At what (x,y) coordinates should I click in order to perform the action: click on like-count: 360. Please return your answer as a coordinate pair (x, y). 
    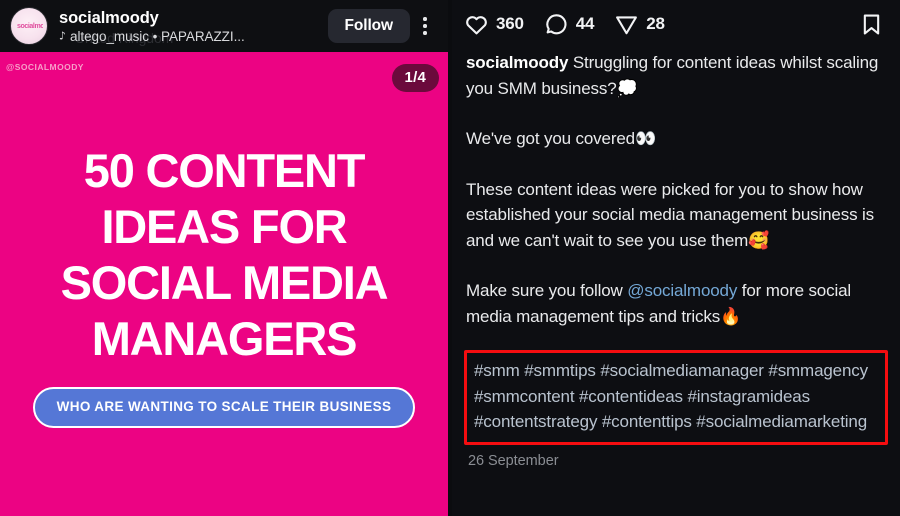
    Looking at the image, I should click on (510, 23).